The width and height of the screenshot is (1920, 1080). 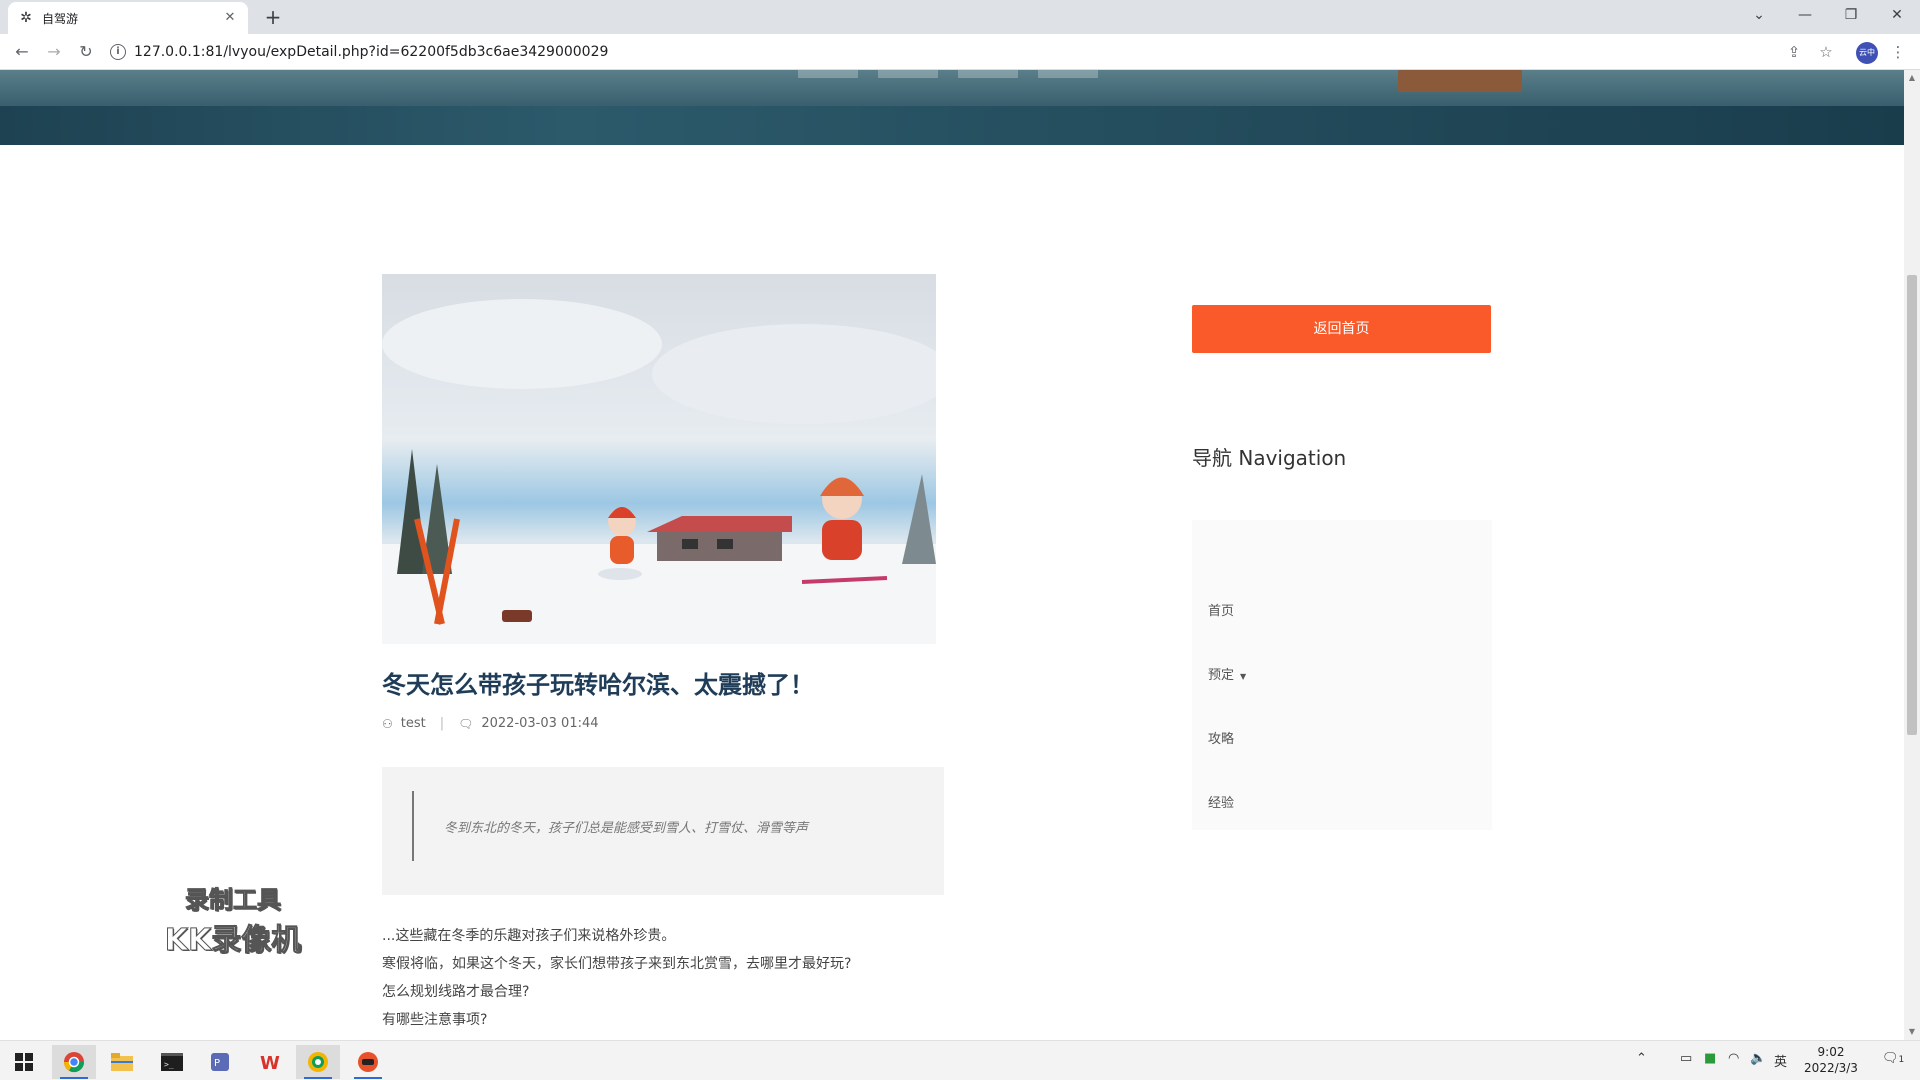 I want to click on article-paragraph: 怎么规划线路才最合理?, so click(x=456, y=992).